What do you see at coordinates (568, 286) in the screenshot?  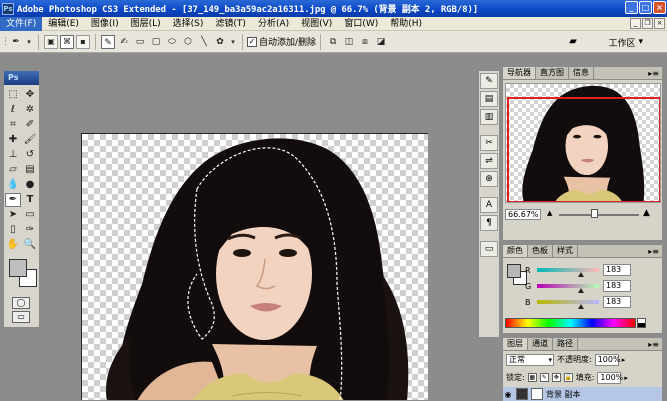 I see `green-slider` at bounding box center [568, 286].